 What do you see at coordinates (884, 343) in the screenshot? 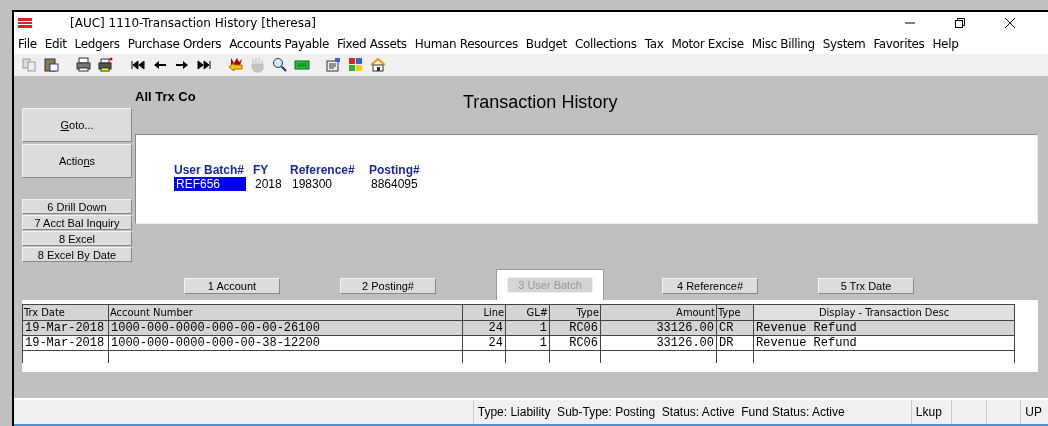
I see `table-cell: Revenue Refund` at bounding box center [884, 343].